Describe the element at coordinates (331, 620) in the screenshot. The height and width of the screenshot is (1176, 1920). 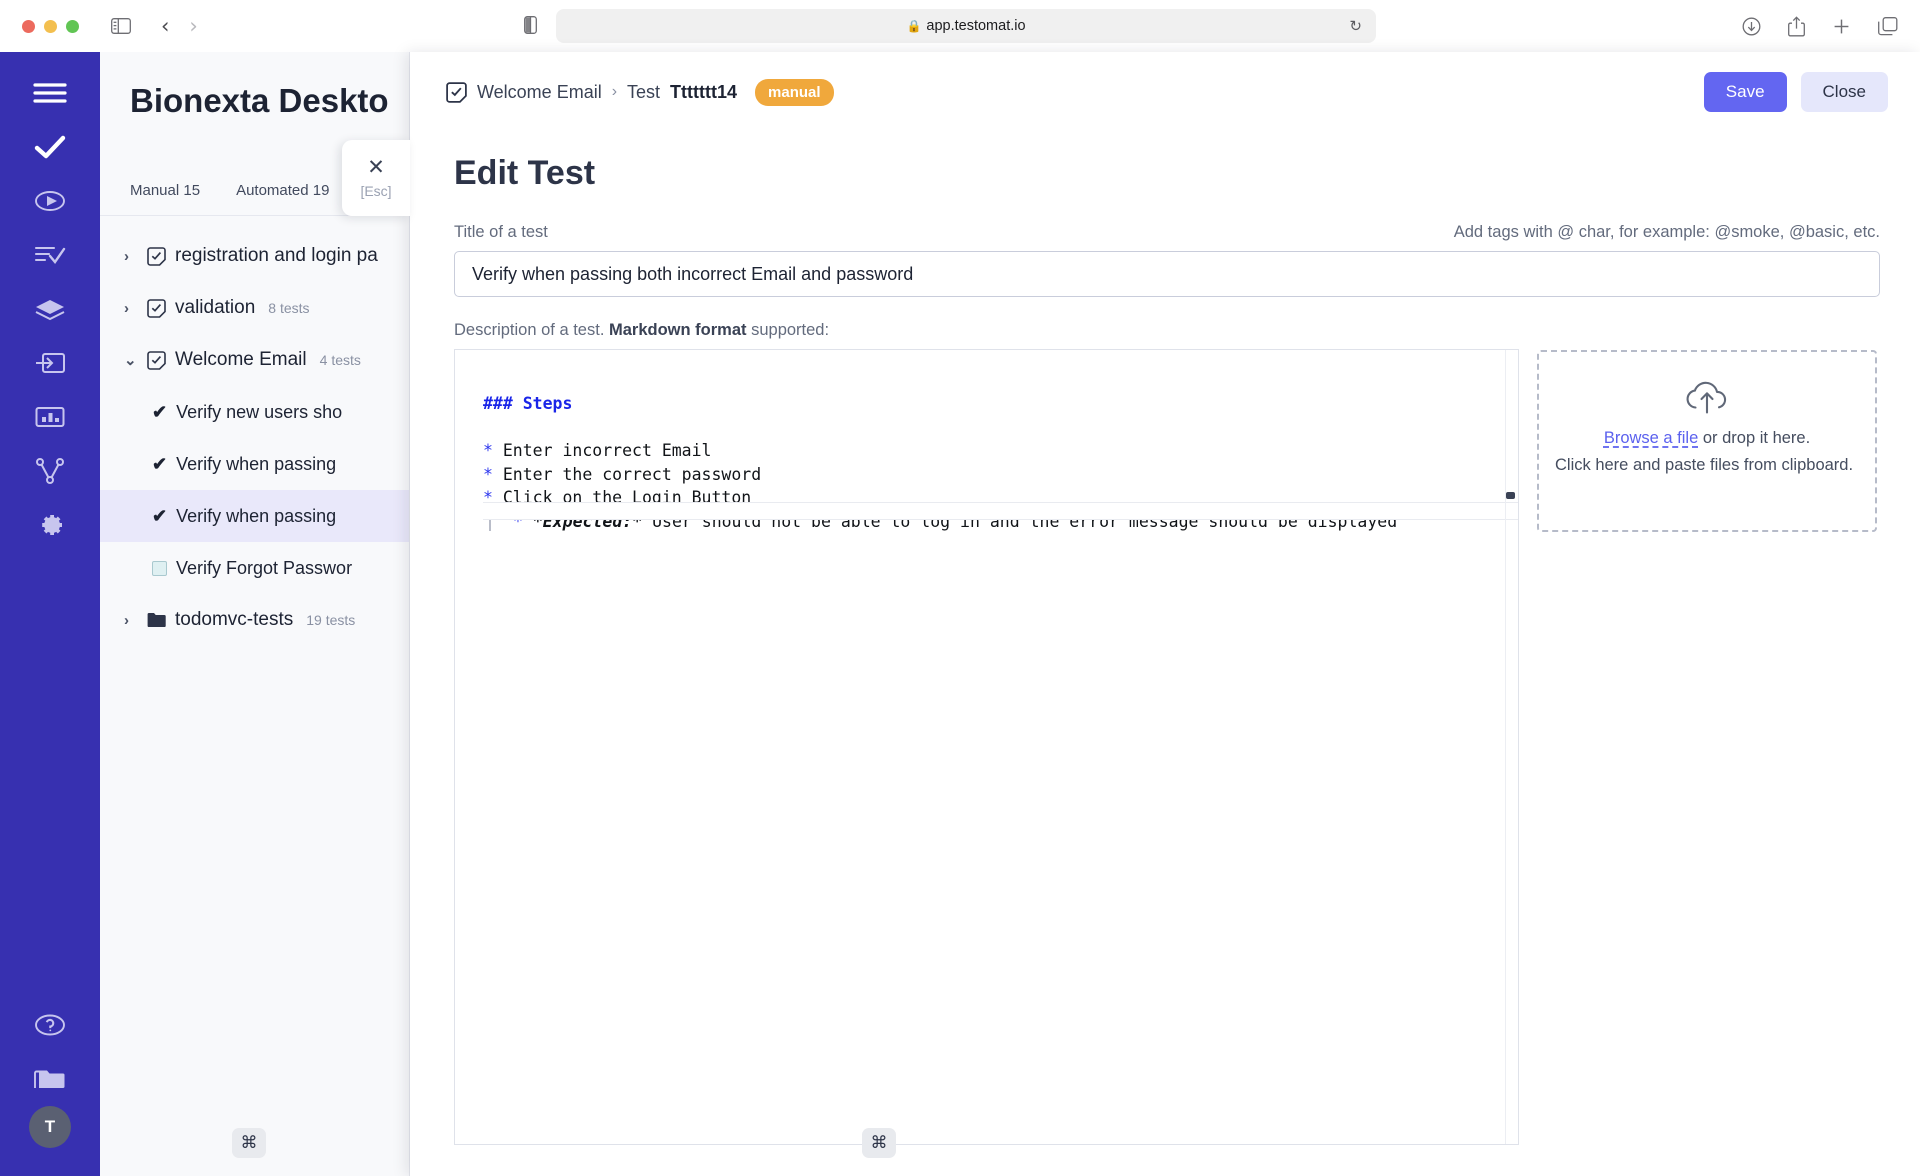
I see `tree-row-count: 19 tests` at that location.